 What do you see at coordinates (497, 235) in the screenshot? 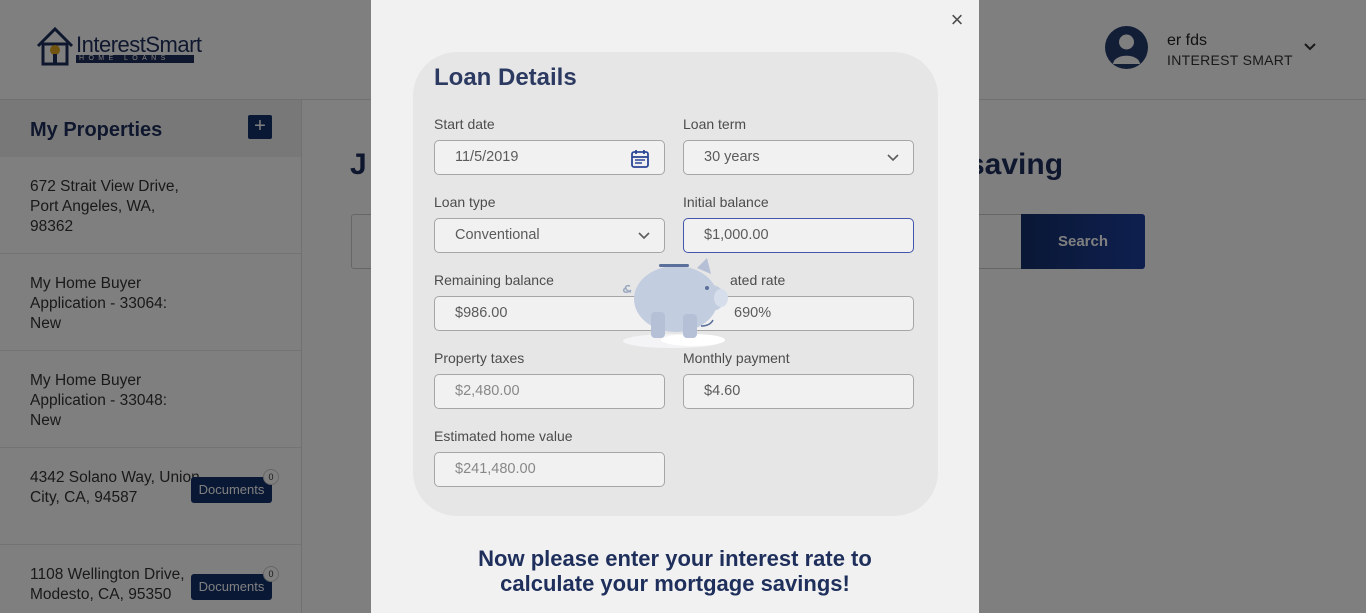
I see `loan-type-value: Conventional` at bounding box center [497, 235].